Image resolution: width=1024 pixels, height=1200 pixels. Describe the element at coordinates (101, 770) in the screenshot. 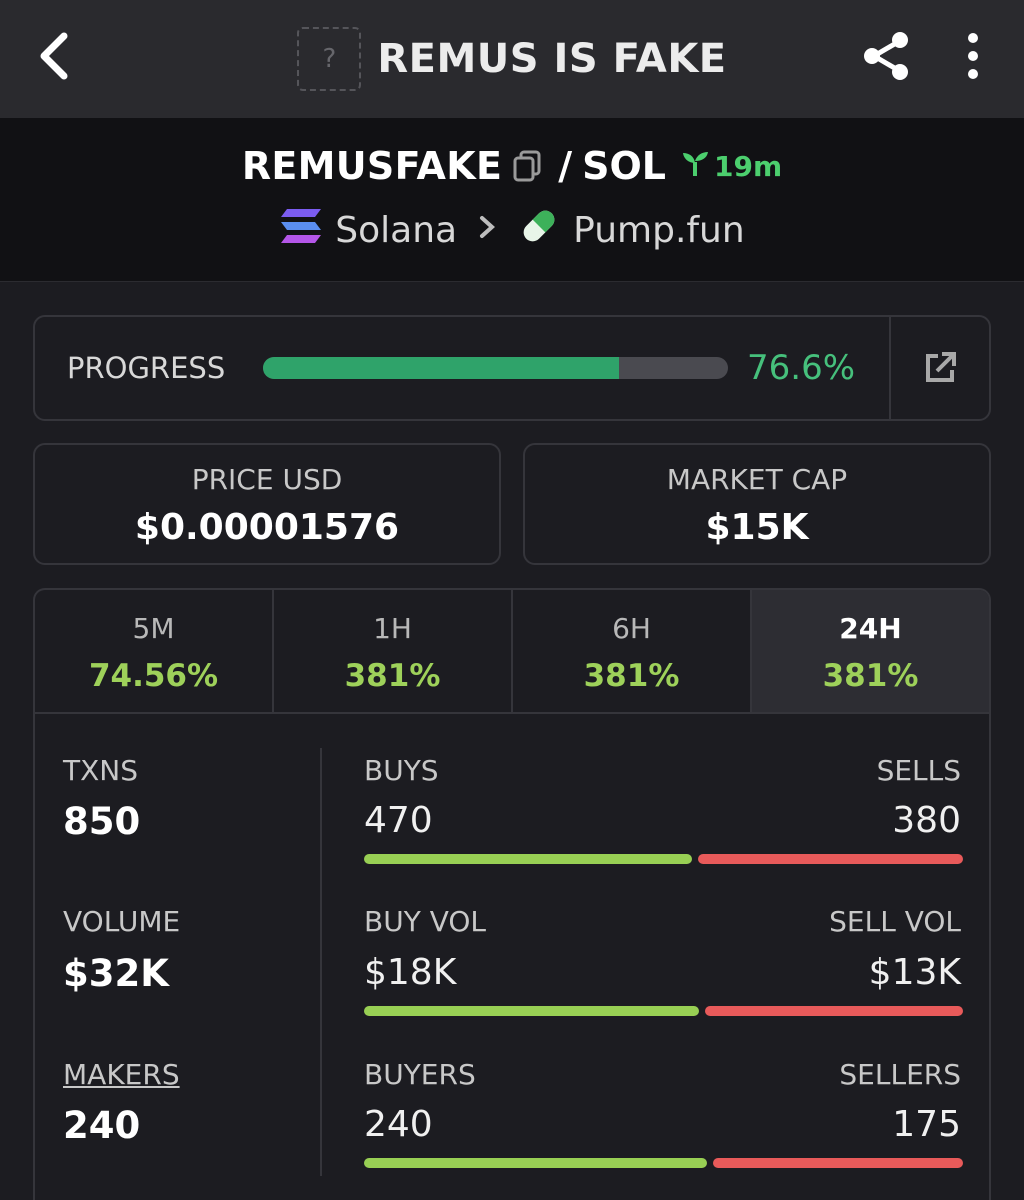

I see `txns-label: TXNS` at that location.